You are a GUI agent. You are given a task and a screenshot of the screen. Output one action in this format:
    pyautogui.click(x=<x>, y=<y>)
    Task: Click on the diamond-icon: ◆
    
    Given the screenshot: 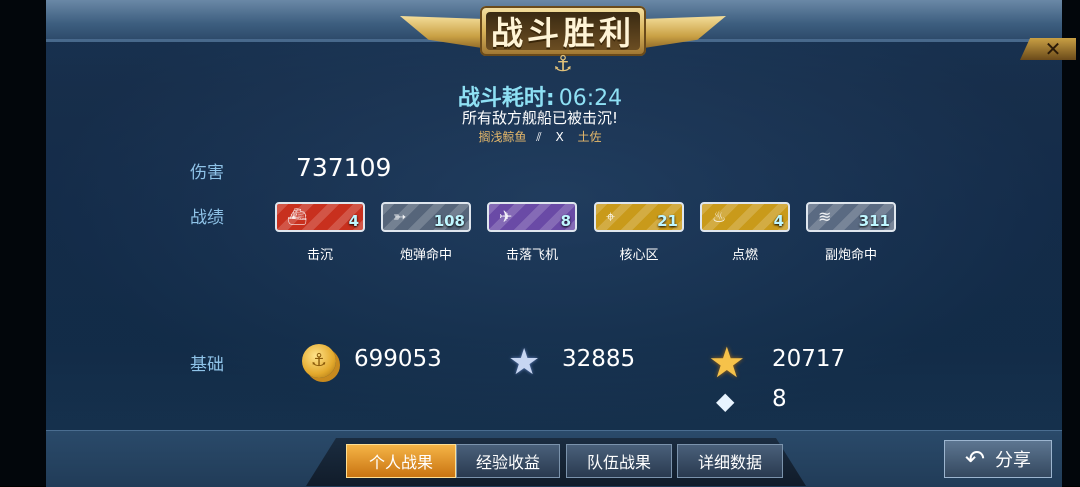 What is the action you would take?
    pyautogui.click(x=725, y=401)
    